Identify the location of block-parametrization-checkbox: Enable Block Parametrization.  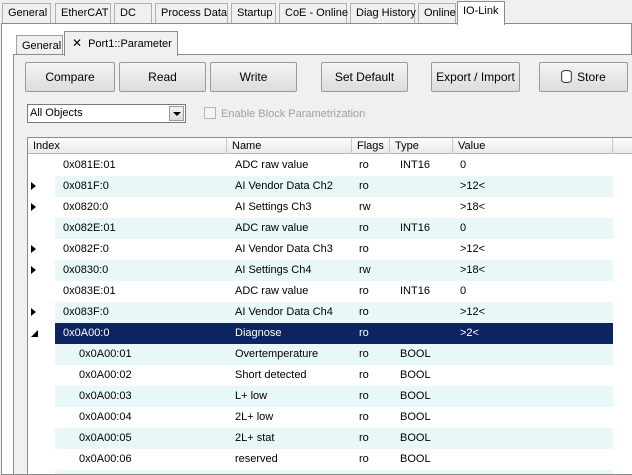
(284, 113).